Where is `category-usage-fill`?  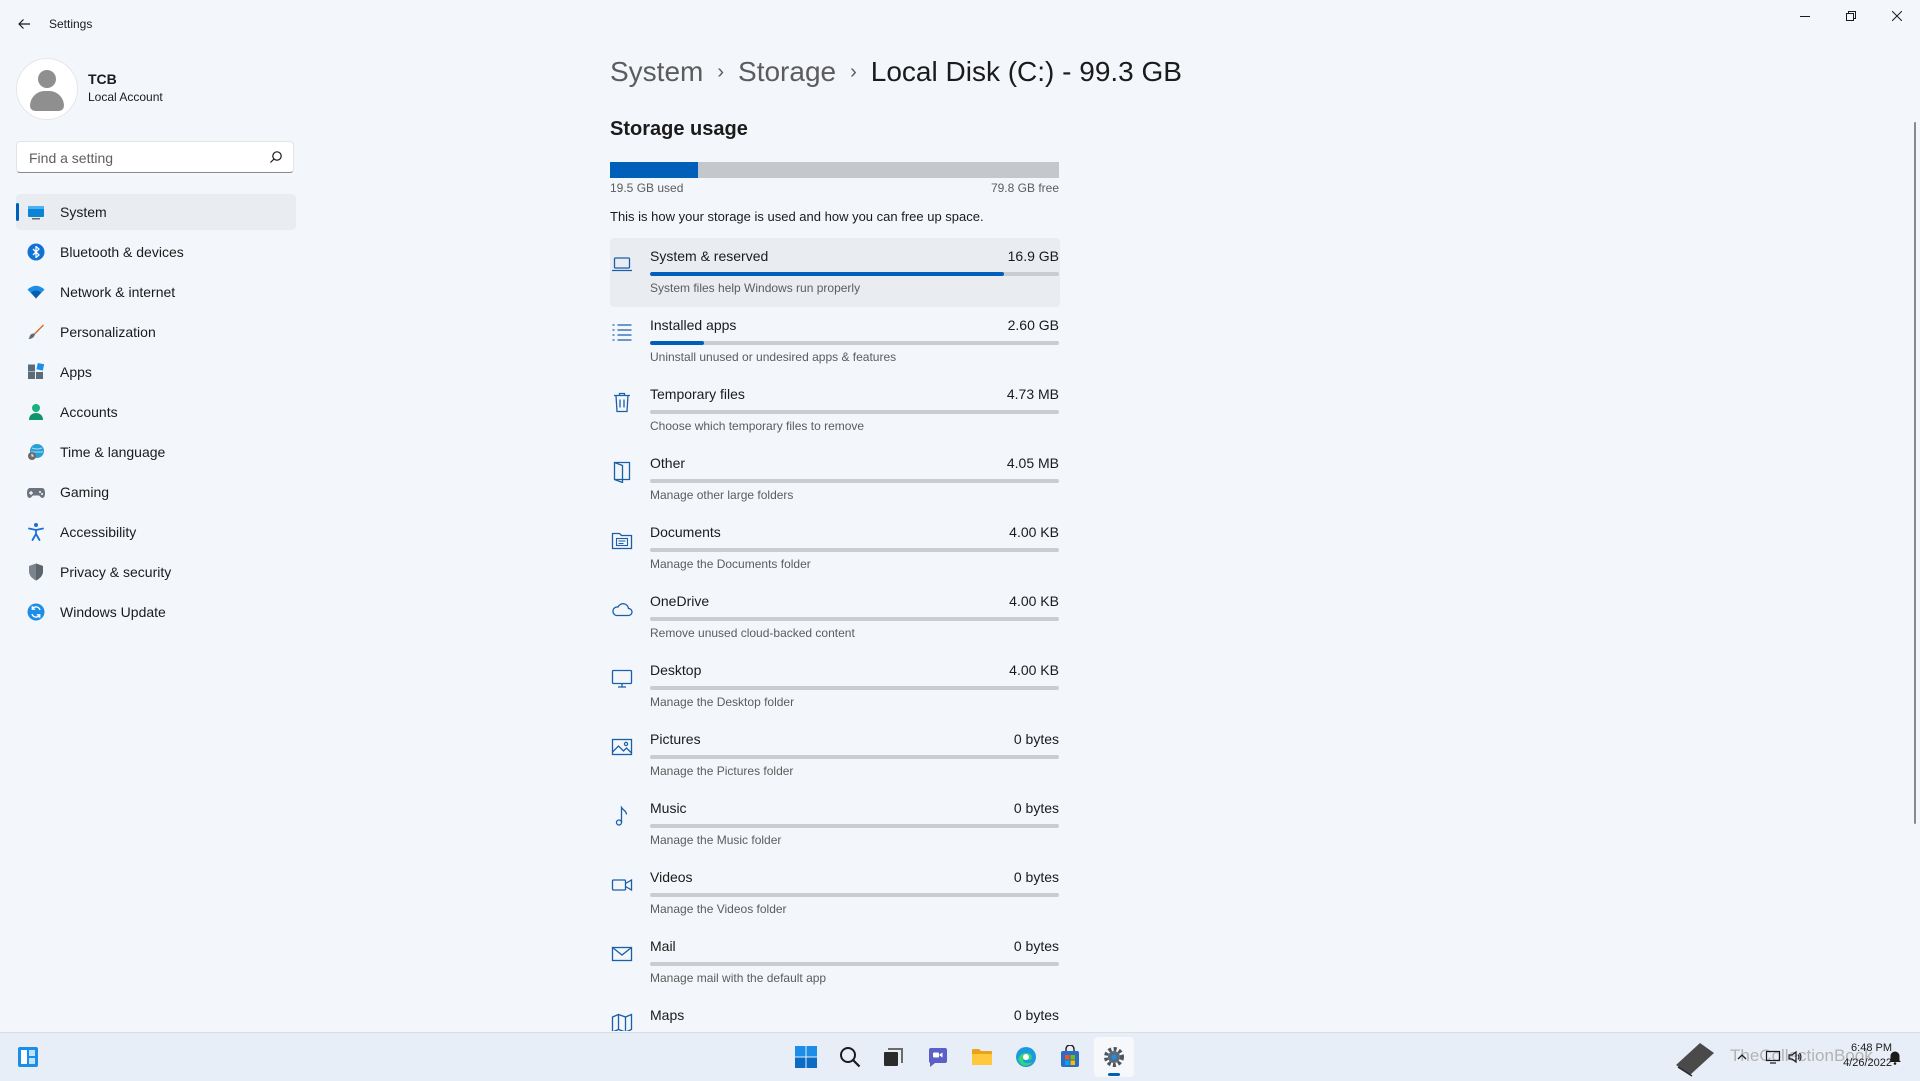 category-usage-fill is located at coordinates (677, 343).